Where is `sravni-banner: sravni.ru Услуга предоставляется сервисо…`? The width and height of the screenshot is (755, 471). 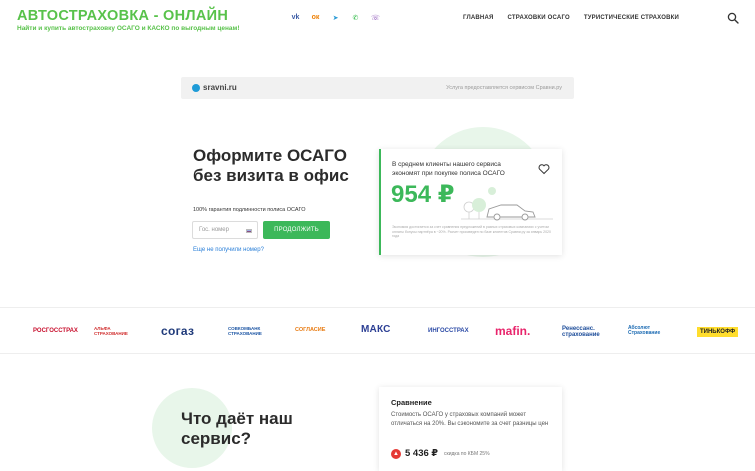
sravni-banner: sravni.ru Услуга предоставляется сервисо… is located at coordinates (377, 88).